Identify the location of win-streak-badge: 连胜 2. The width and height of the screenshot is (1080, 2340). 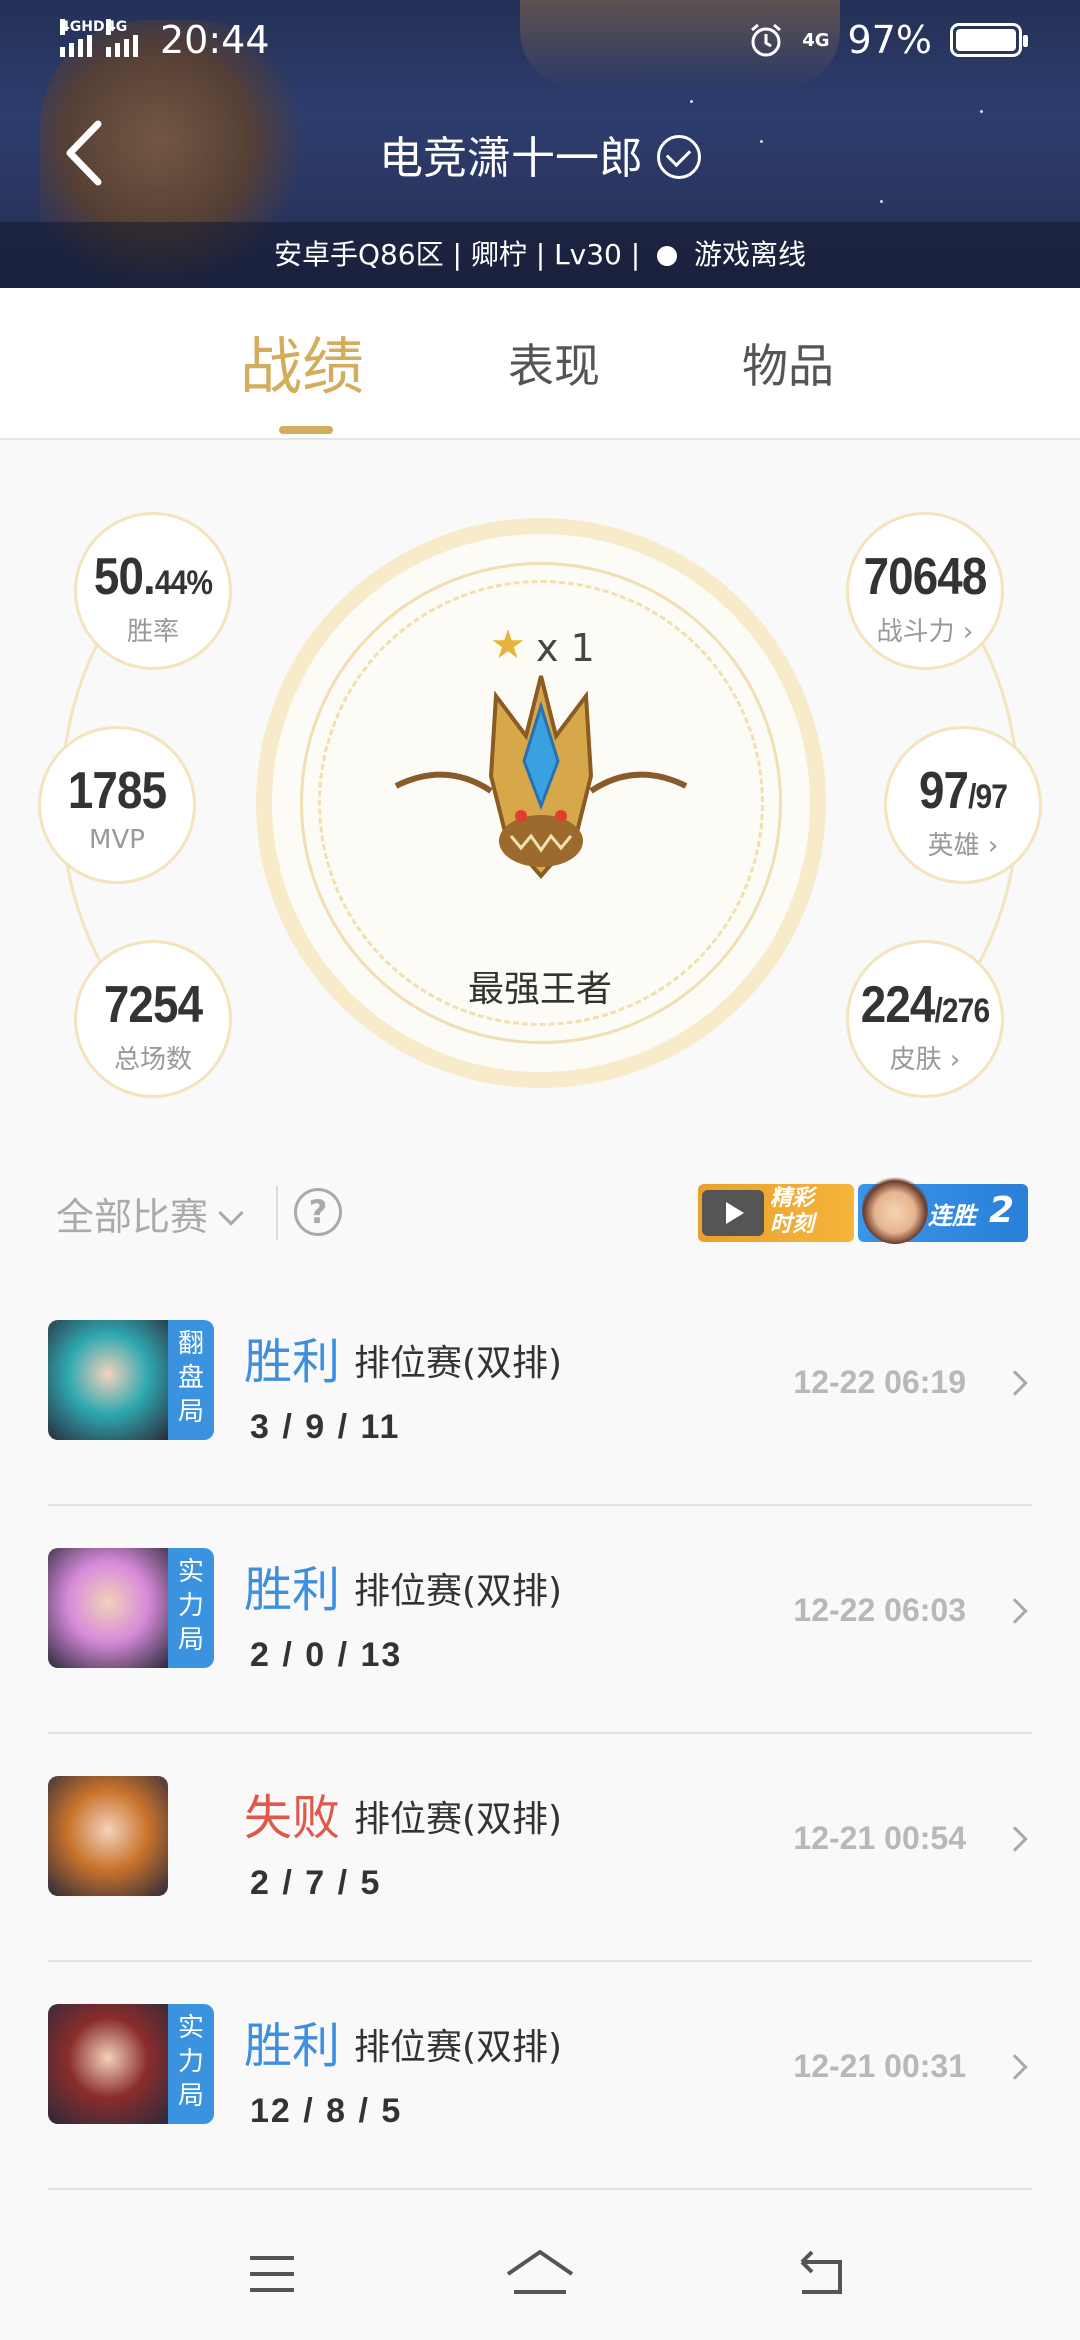
(943, 1209).